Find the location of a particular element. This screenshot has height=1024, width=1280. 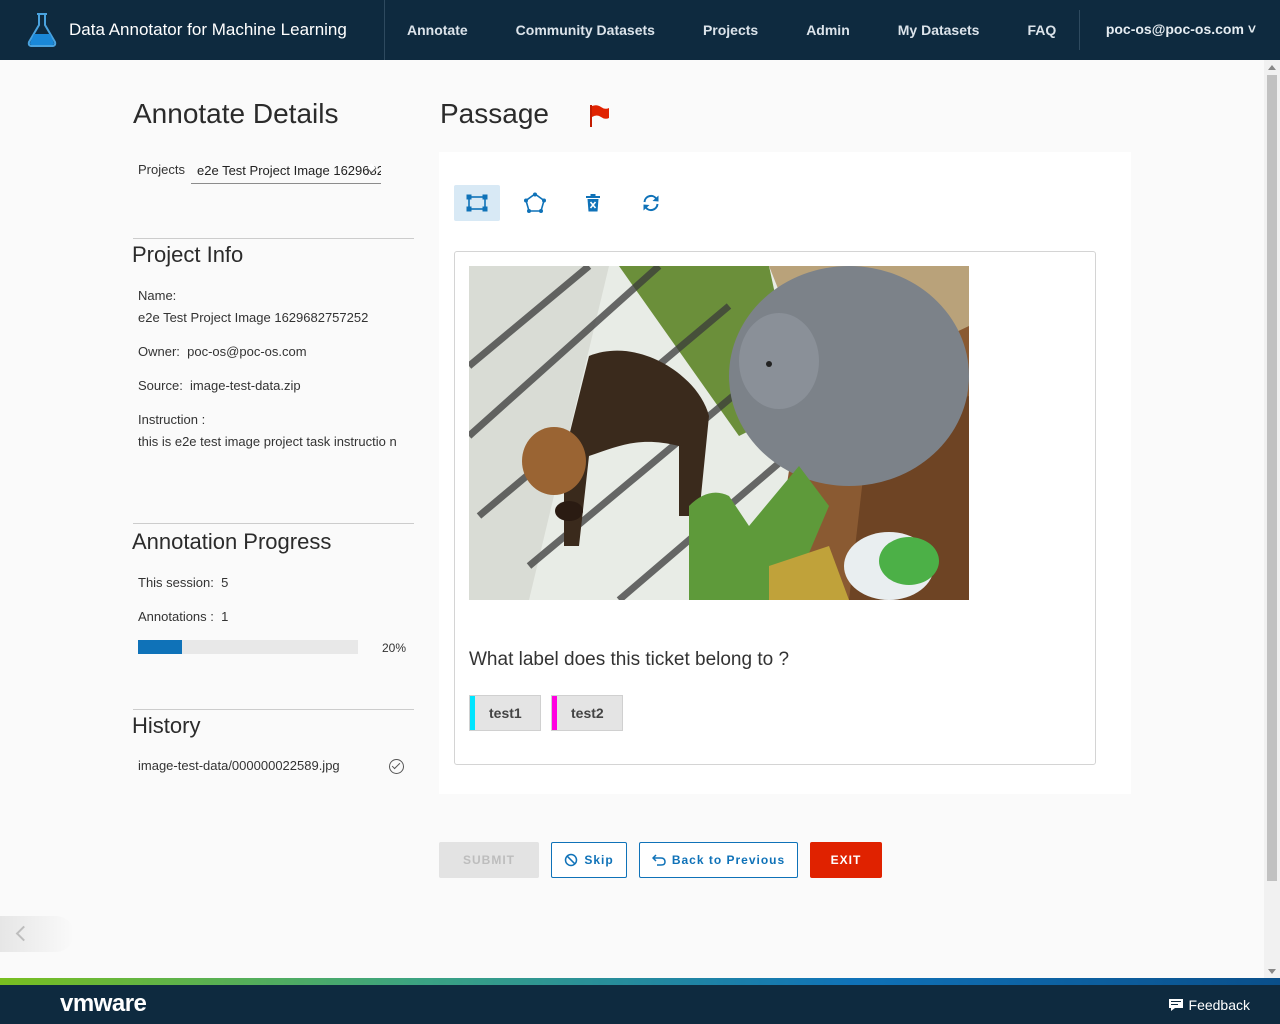

polygon-tool-button is located at coordinates (535, 203).